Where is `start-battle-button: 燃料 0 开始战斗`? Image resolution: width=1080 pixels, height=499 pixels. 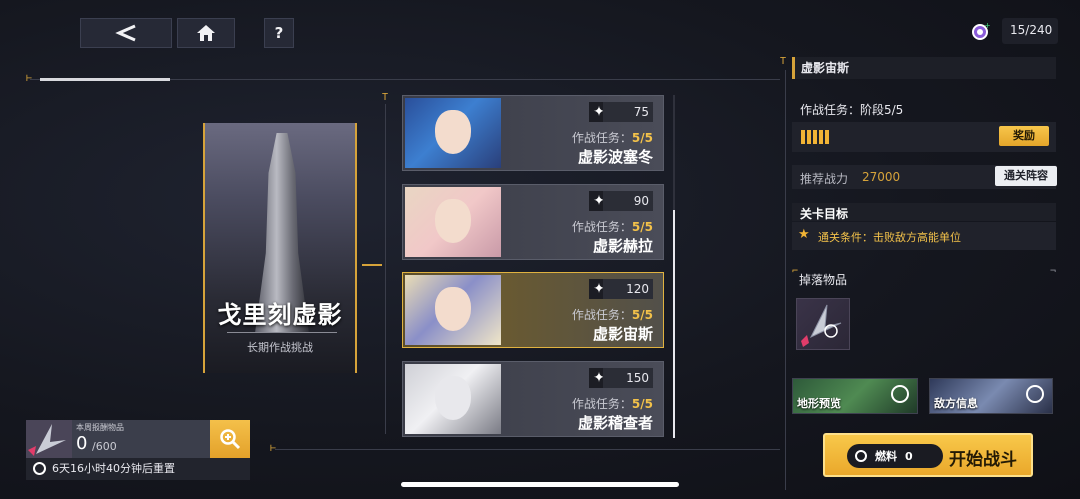 start-battle-button: 燃料 0 开始战斗 is located at coordinates (928, 455).